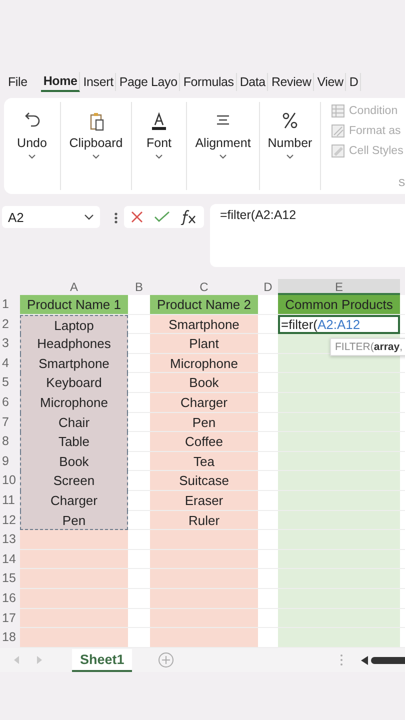 The height and width of the screenshot is (720, 405). What do you see at coordinates (209, 82) in the screenshot?
I see `ribbon-tab: Formulas` at bounding box center [209, 82].